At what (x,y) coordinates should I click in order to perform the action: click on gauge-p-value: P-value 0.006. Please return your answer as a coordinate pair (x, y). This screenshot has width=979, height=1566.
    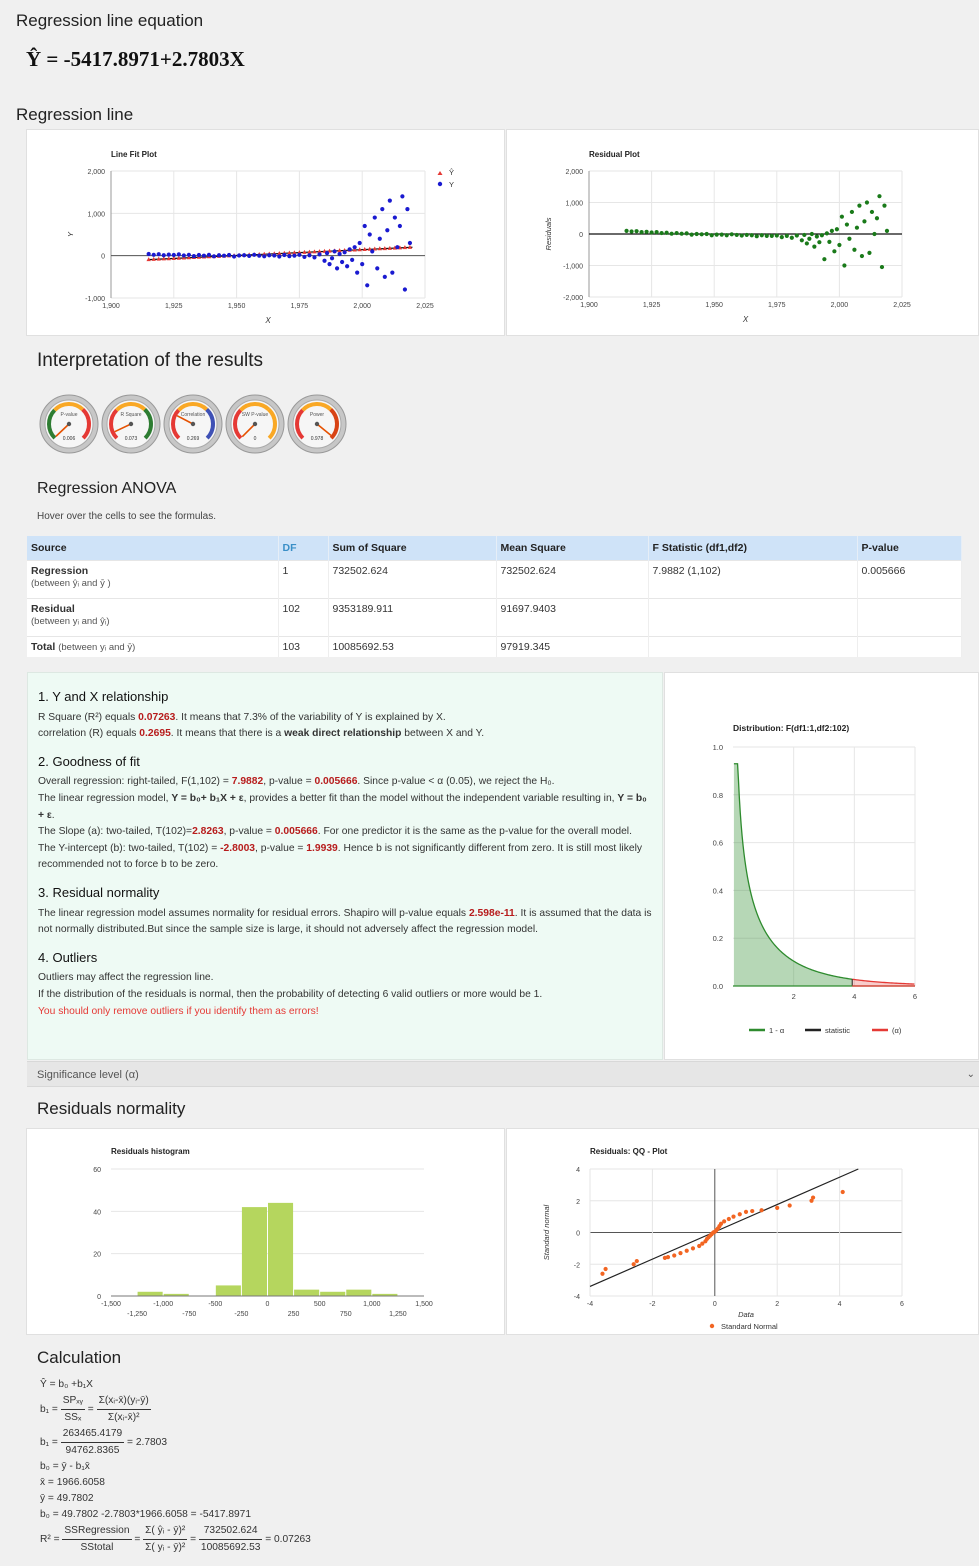
    Looking at the image, I should click on (69, 424).